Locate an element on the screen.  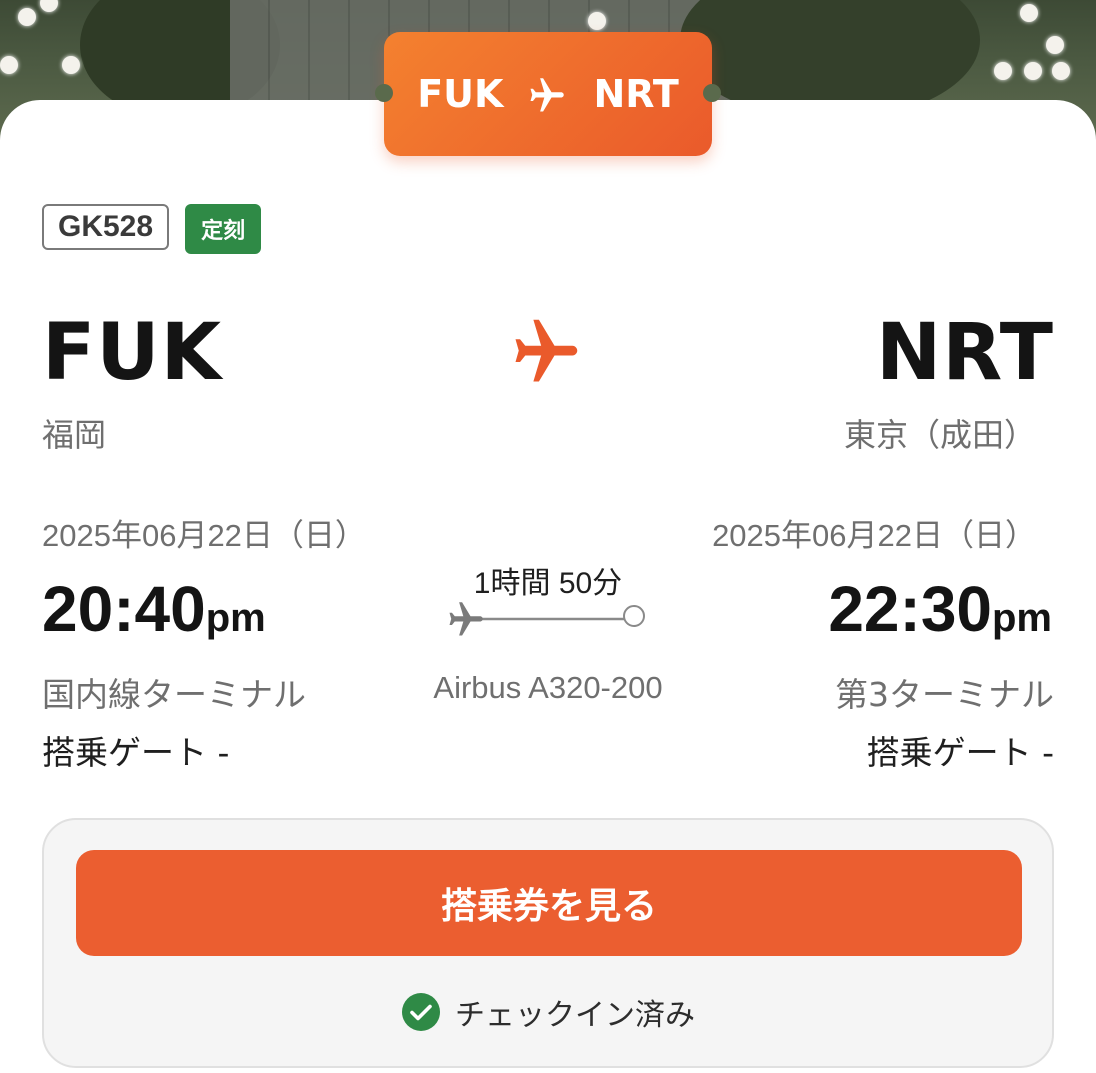
departure-city: 福岡 is located at coordinates (74, 435).